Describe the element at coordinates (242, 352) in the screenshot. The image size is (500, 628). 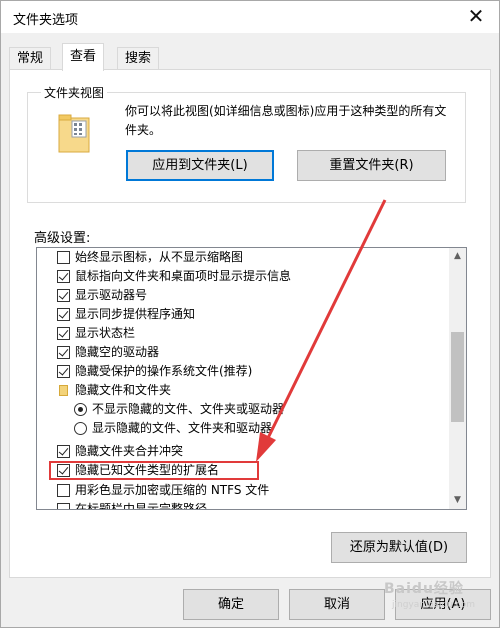
I see `list-item: 隐藏空的驱动器` at that location.